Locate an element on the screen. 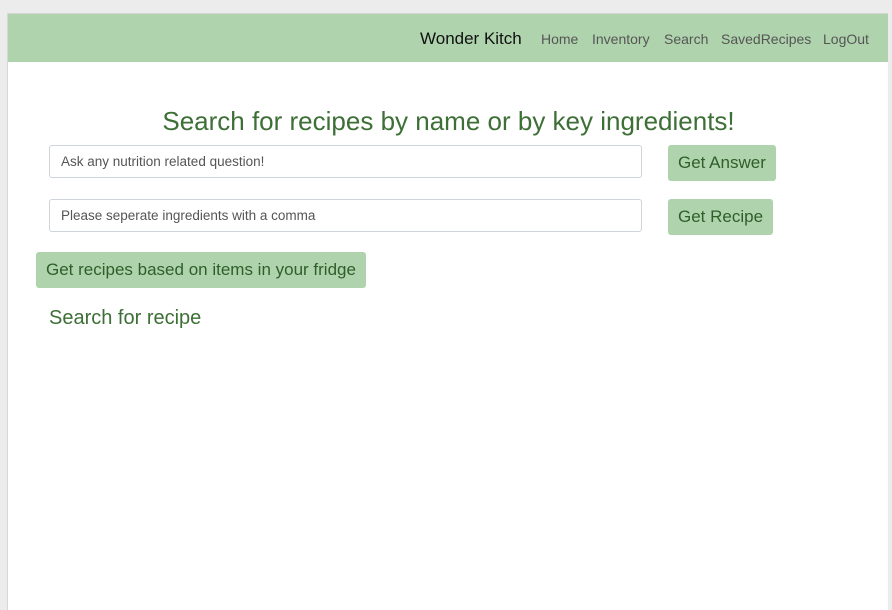 This screenshot has height=610, width=892. nav-link-search: Search is located at coordinates (686, 39).